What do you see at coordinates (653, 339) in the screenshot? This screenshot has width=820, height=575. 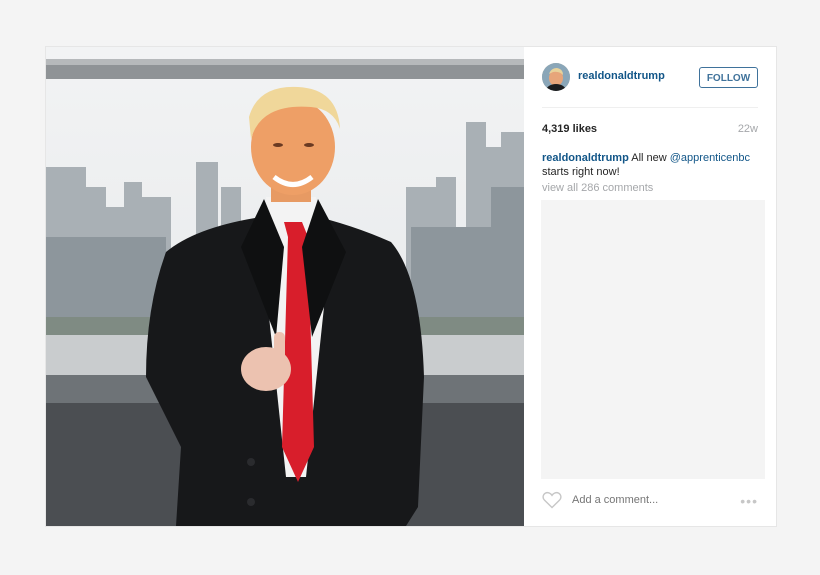 I see `comments-list` at bounding box center [653, 339].